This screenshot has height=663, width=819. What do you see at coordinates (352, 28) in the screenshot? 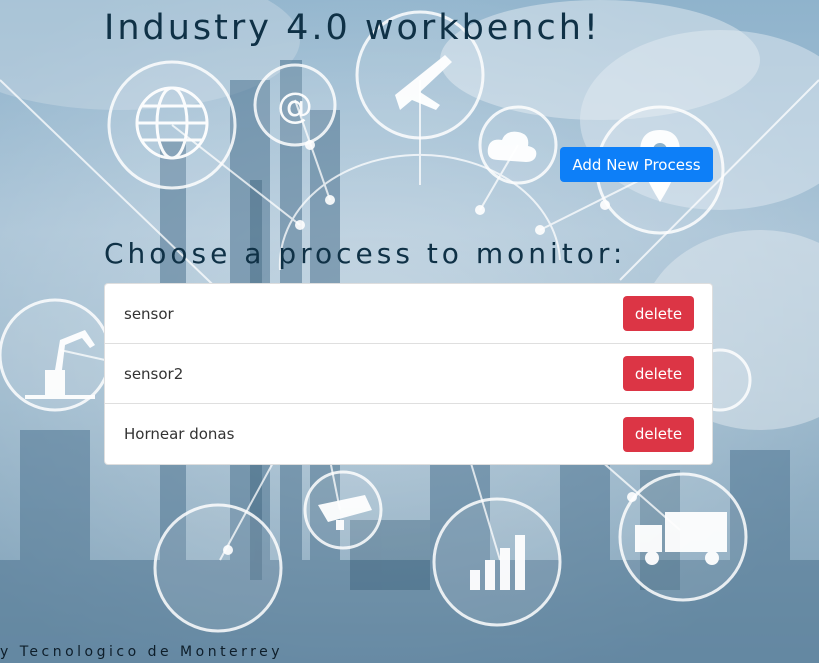
I see `page-title: Industry 4.0 workbench!` at bounding box center [352, 28].